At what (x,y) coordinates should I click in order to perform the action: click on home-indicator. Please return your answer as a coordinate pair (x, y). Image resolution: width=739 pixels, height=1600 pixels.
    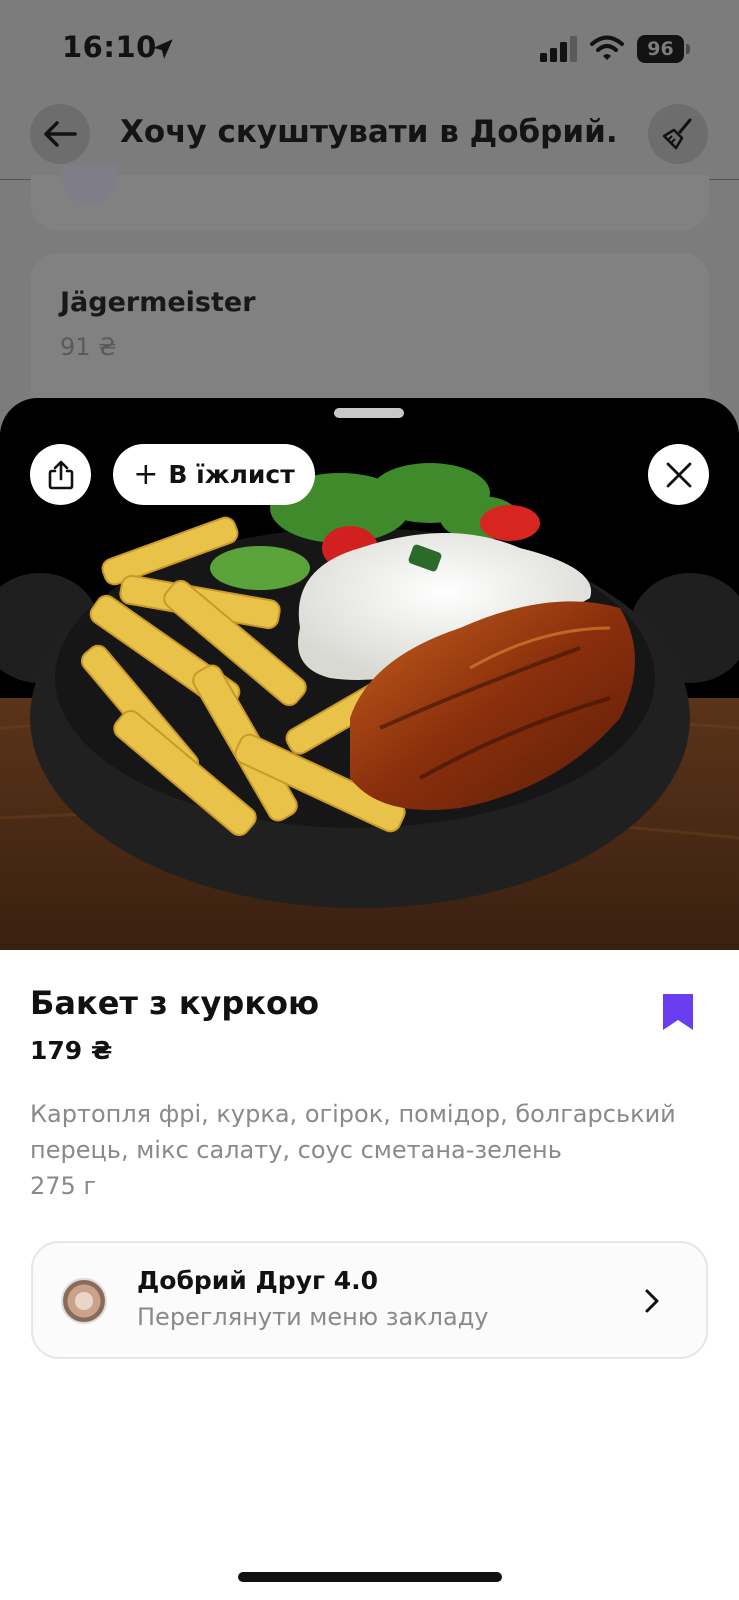
    Looking at the image, I should click on (370, 1577).